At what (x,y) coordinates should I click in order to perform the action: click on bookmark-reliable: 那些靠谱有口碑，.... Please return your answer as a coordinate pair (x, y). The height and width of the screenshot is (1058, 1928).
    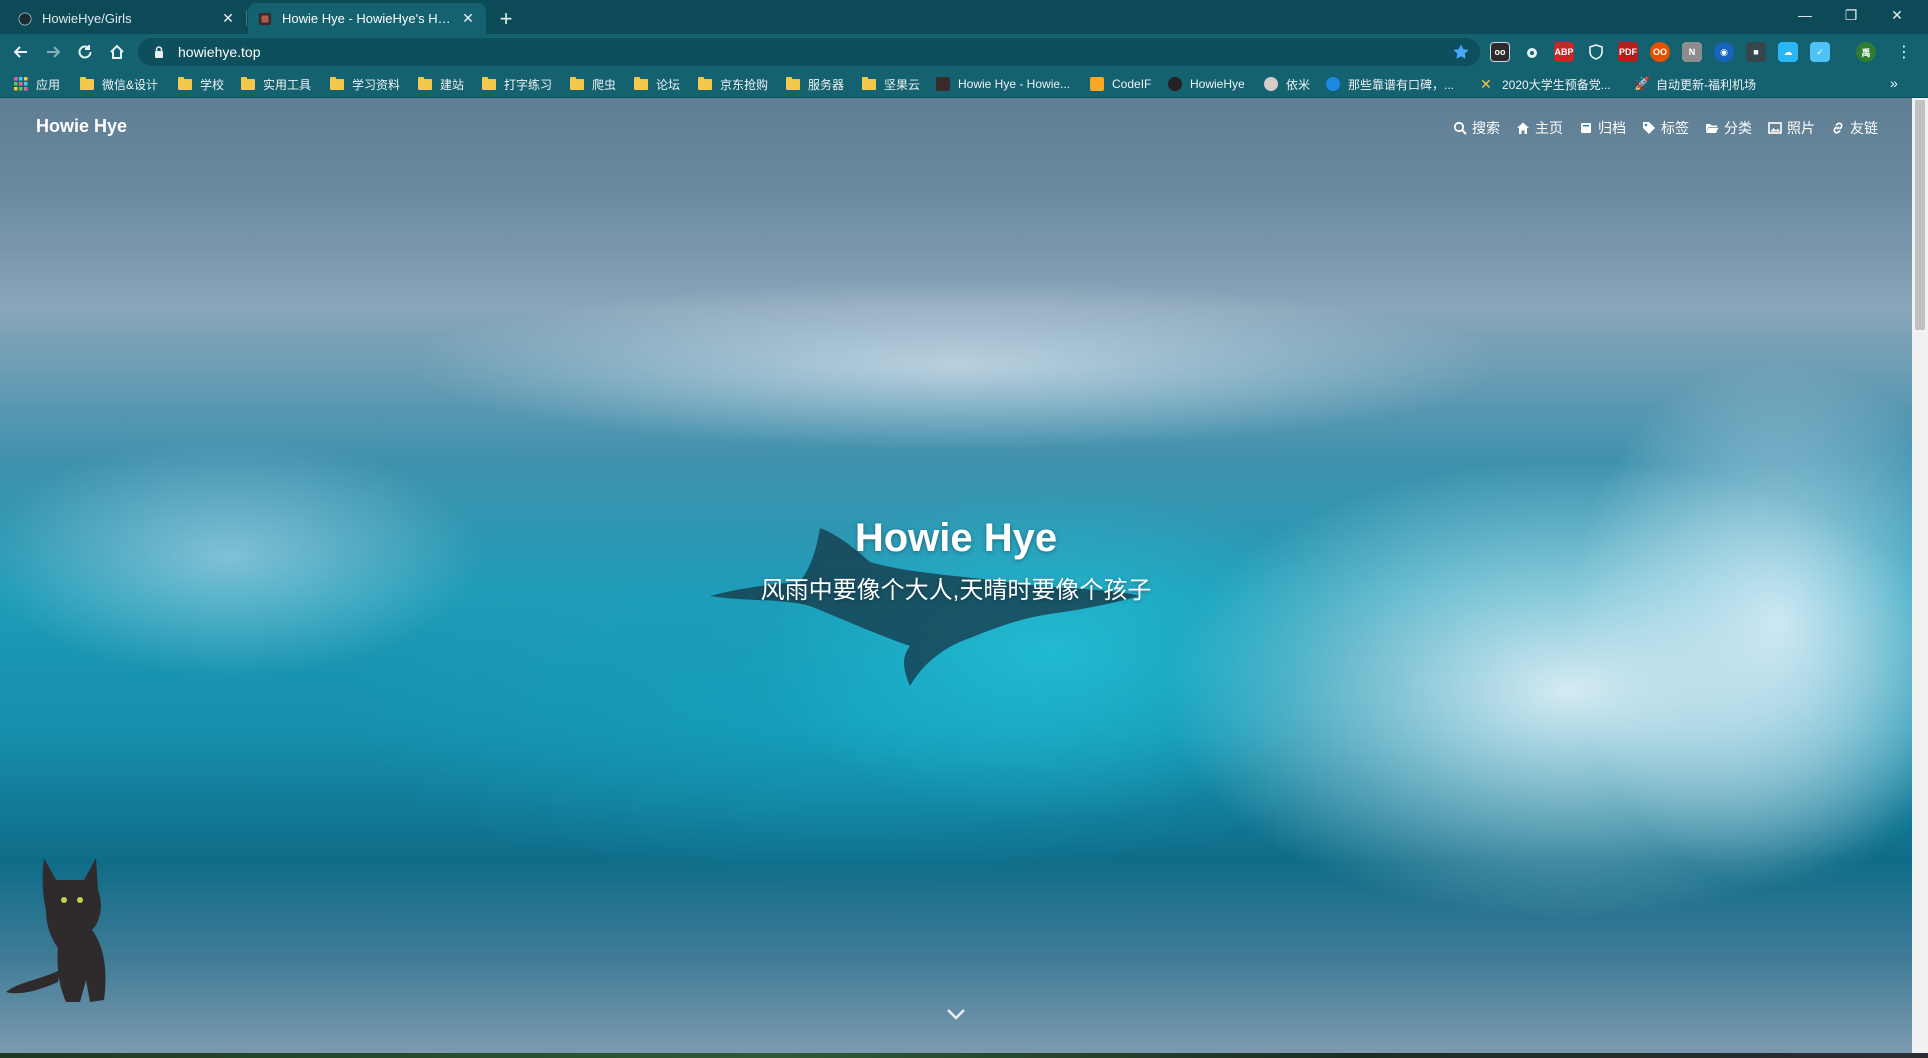
    Looking at the image, I should click on (1390, 84).